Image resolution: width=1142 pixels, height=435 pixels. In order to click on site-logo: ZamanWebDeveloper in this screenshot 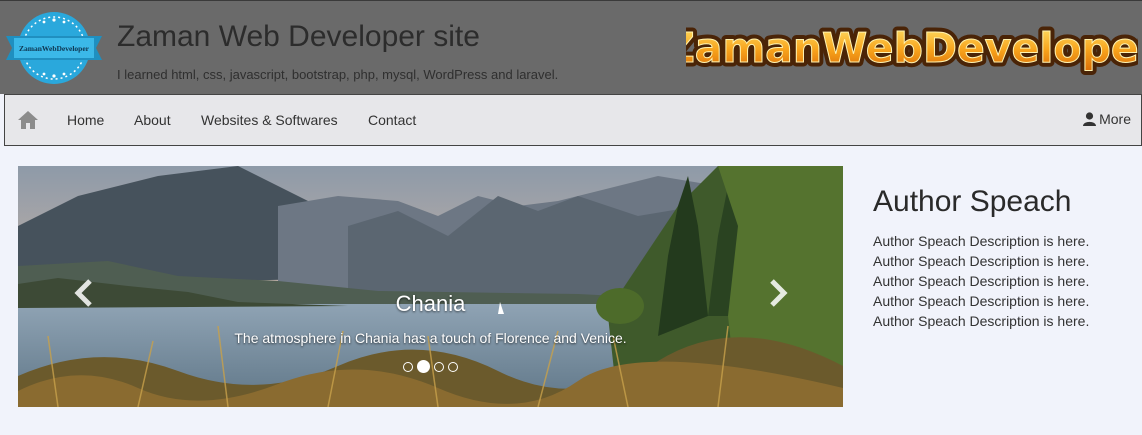, I will do `click(54, 48)`.